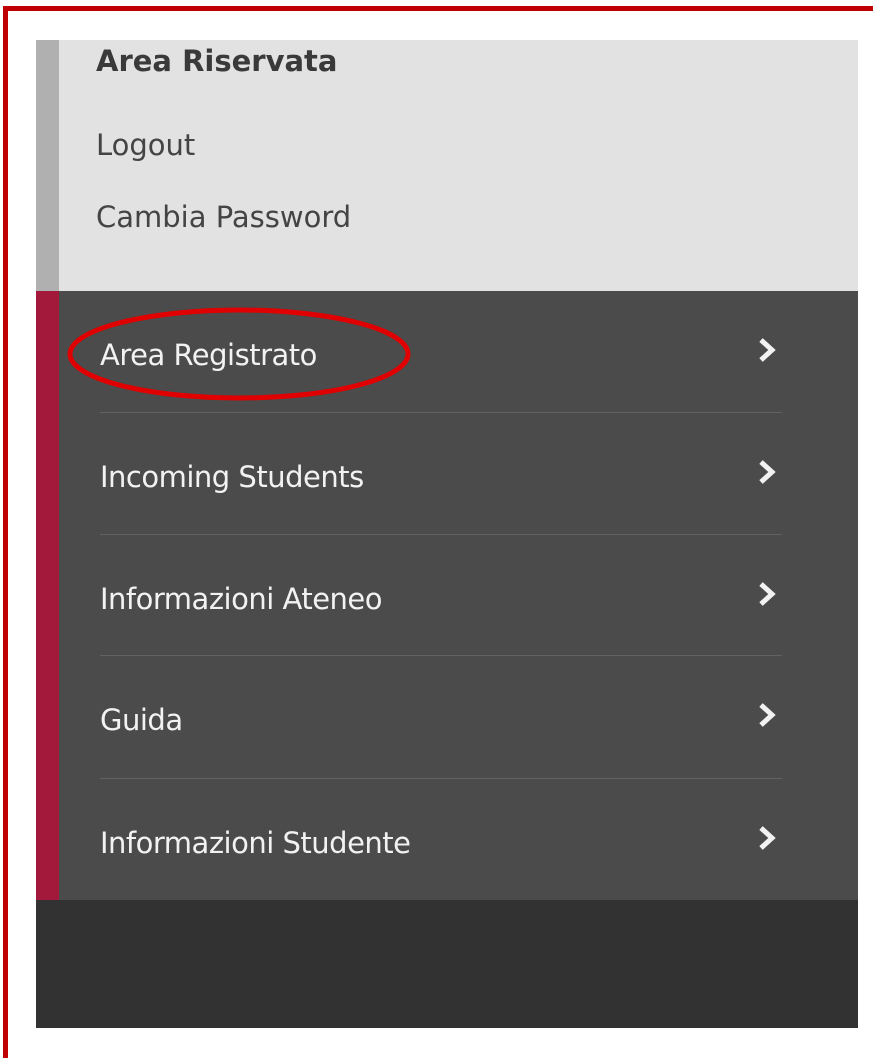  What do you see at coordinates (232, 477) in the screenshot?
I see `menu-item-label: Incoming Students` at bounding box center [232, 477].